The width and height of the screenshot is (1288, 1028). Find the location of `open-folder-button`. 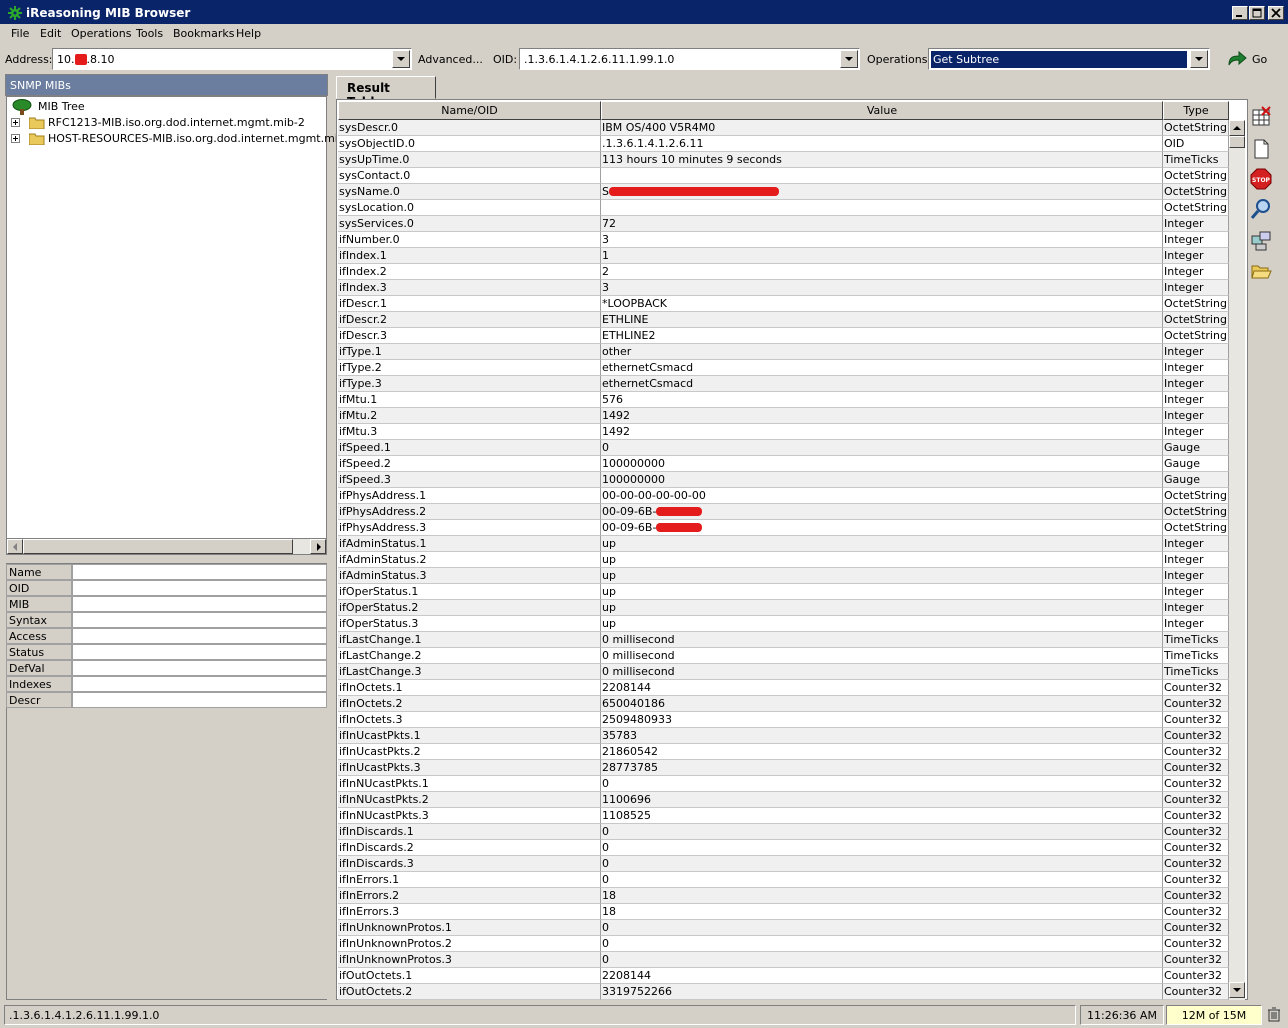

open-folder-button is located at coordinates (1263, 272).